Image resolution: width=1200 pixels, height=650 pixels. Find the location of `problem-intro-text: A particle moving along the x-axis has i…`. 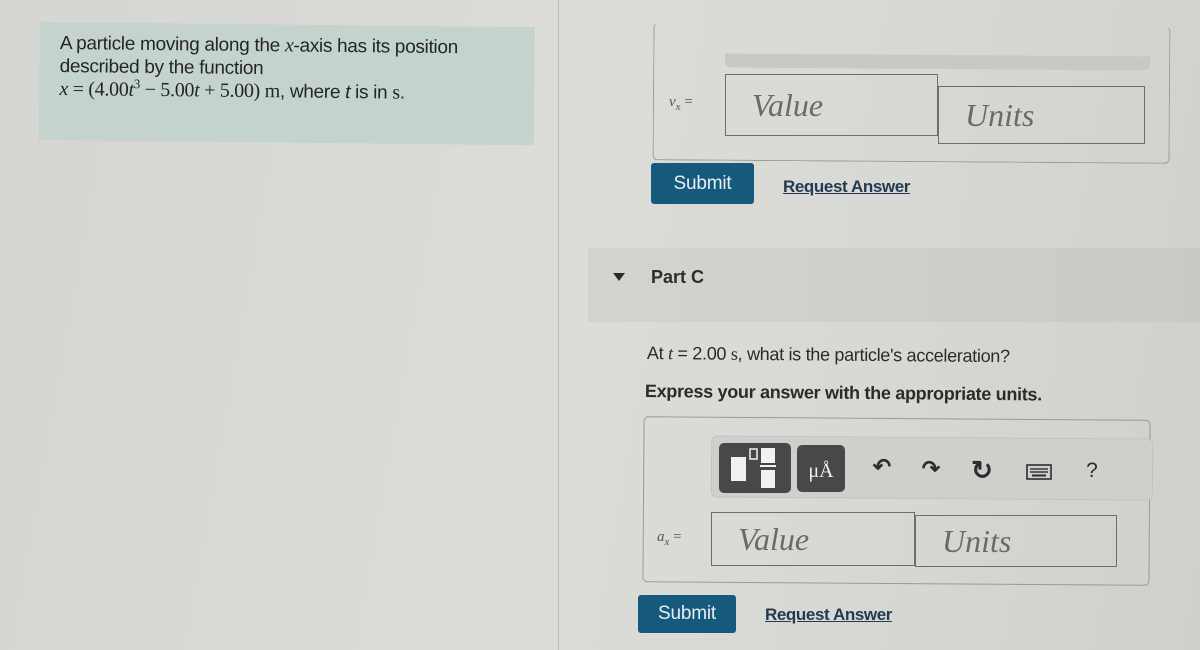

problem-intro-text: A particle moving along the x-axis has i… is located at coordinates (294, 69).